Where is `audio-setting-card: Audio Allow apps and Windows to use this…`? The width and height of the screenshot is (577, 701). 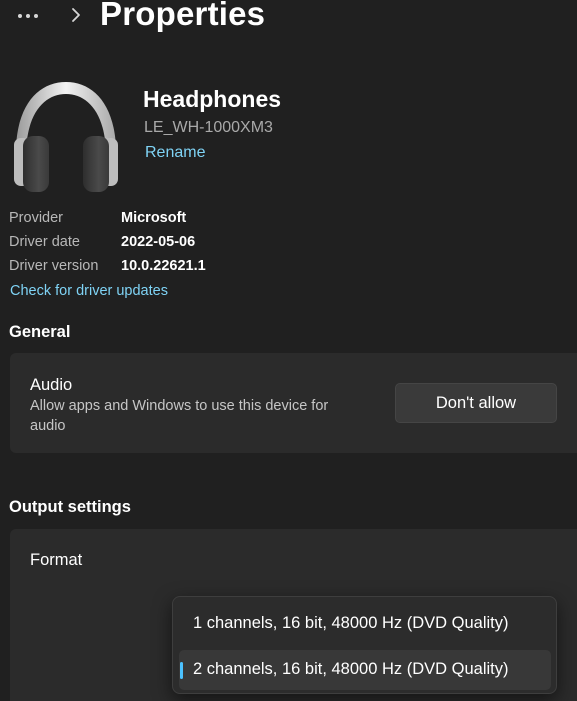
audio-setting-card: Audio Allow apps and Windows to use this… is located at coordinates (293, 403).